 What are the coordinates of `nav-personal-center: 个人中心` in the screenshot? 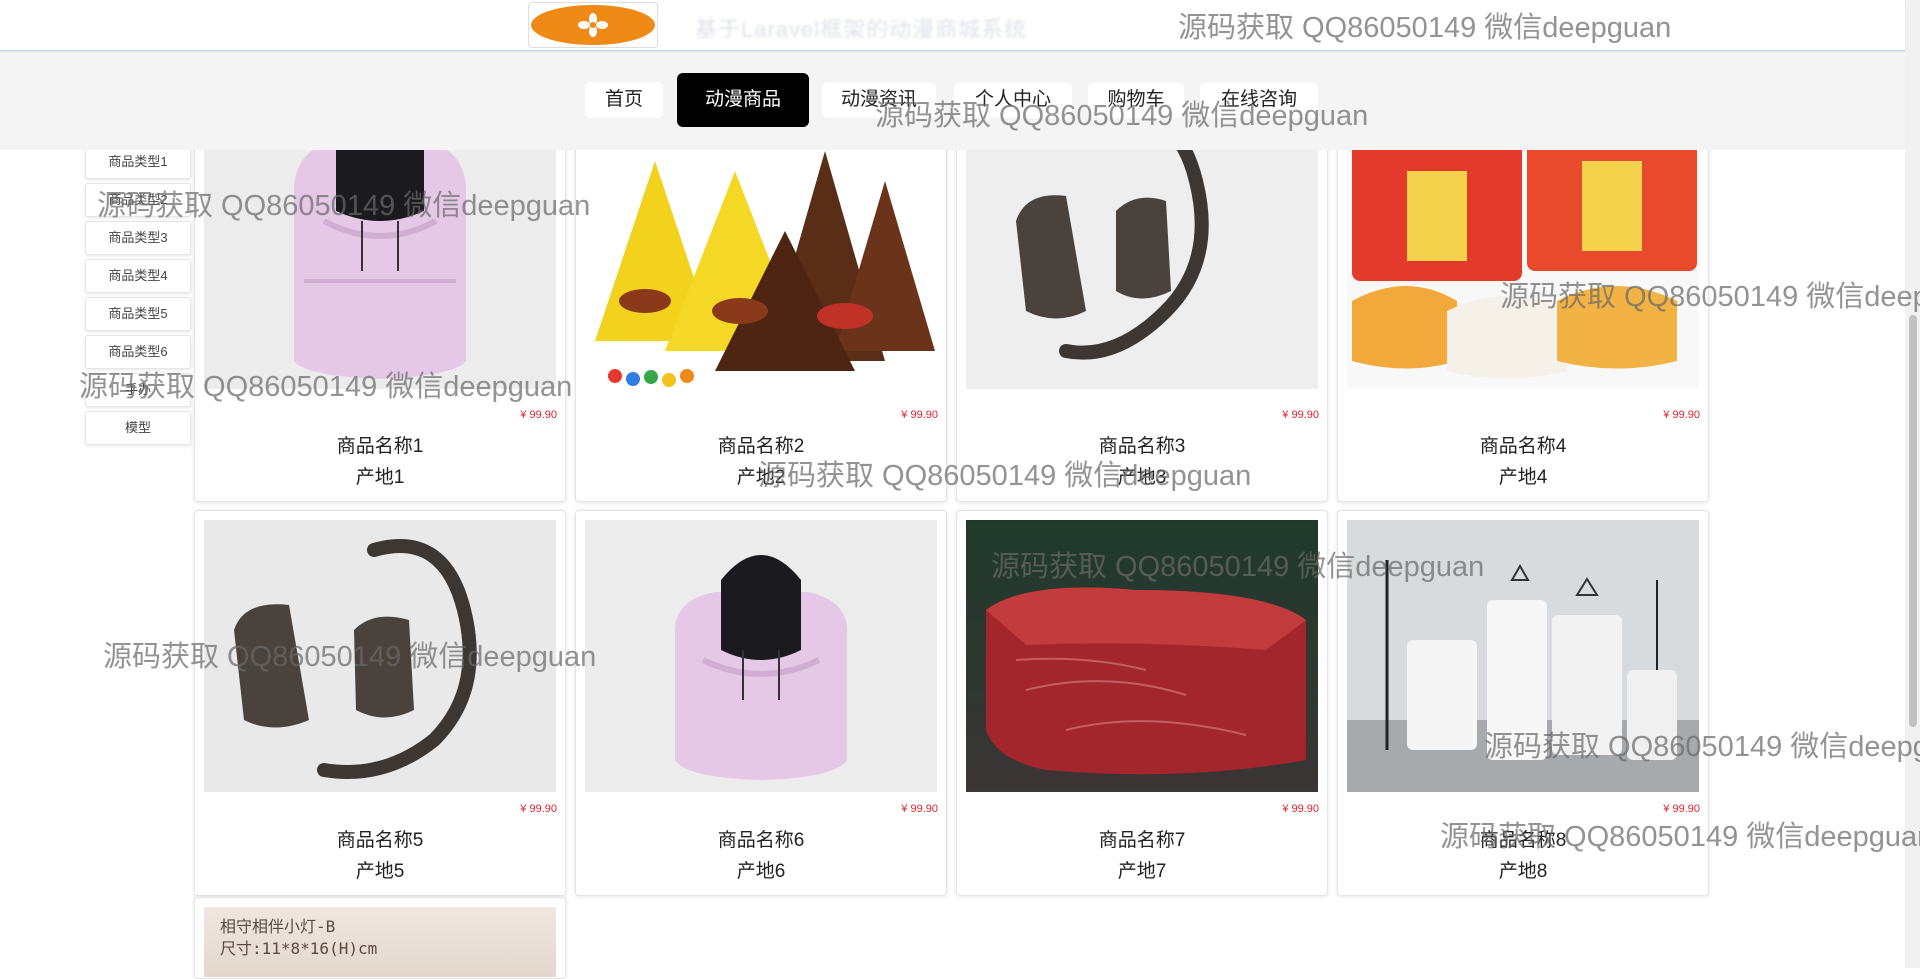 It's located at (1013, 100).